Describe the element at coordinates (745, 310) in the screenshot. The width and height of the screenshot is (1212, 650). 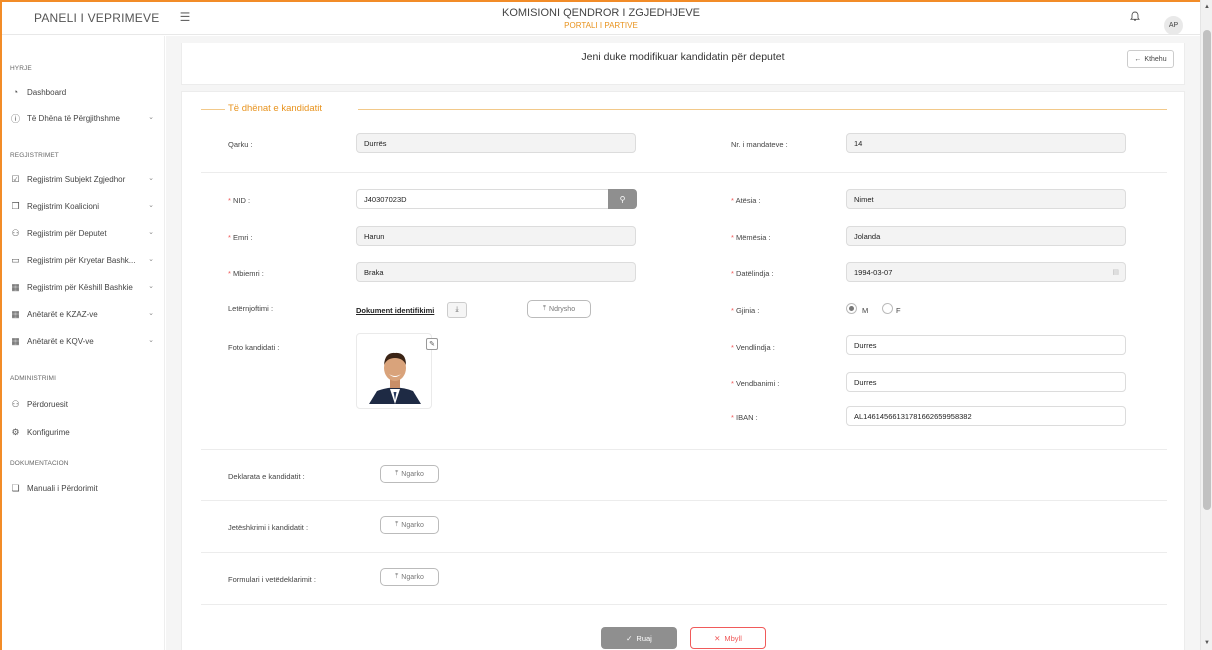
I see `gjinia-label: * Gjinia :` at that location.